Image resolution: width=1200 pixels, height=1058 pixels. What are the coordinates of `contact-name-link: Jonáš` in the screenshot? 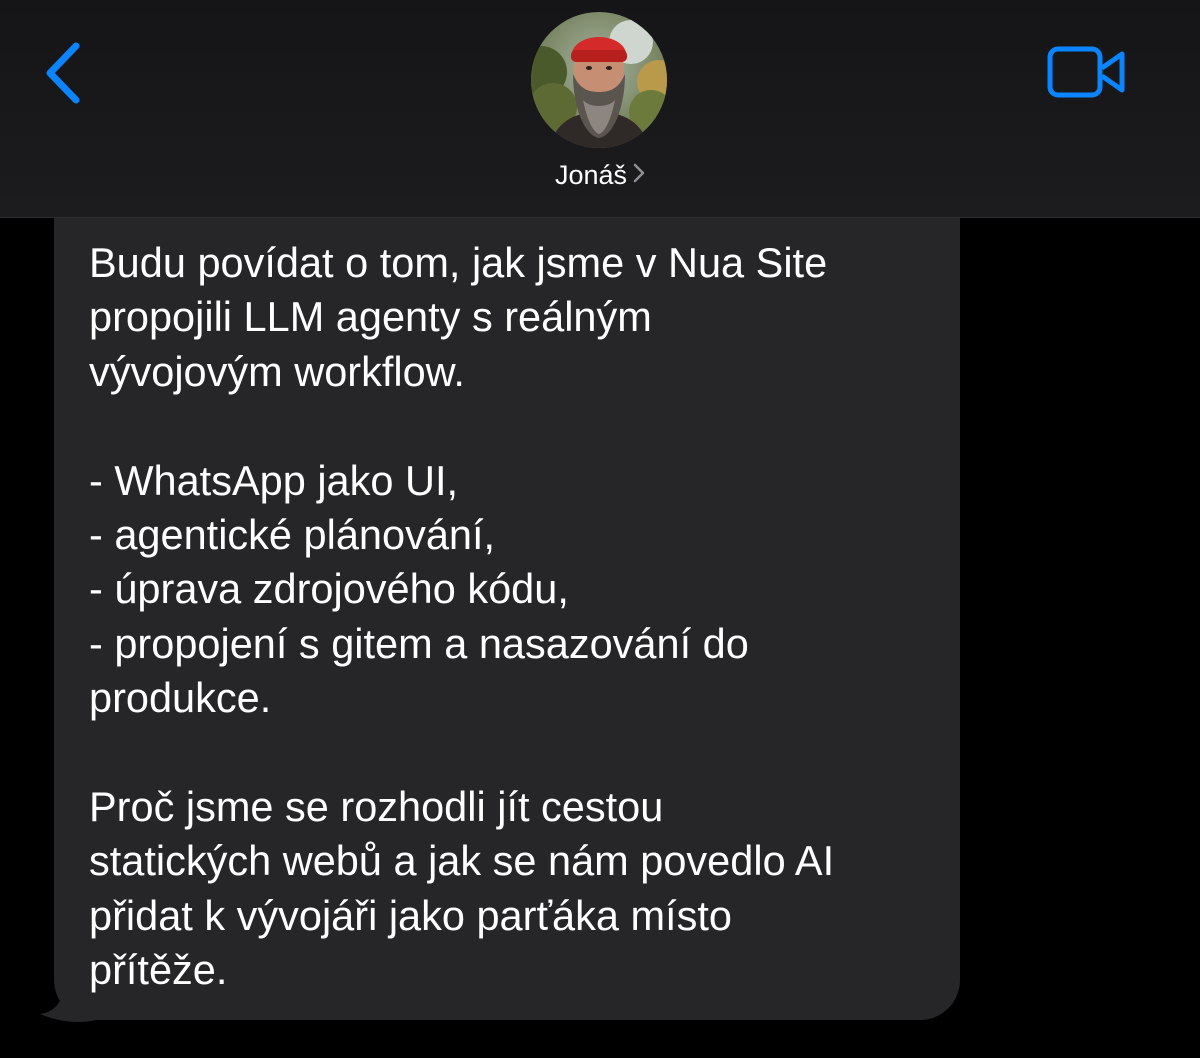 It's located at (600, 175).